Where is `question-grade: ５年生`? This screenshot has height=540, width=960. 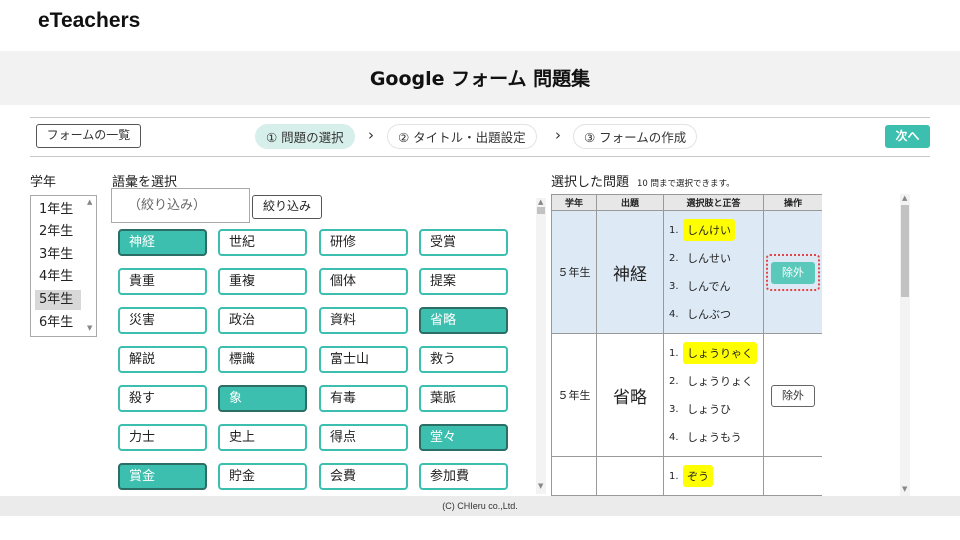
question-grade: ５年生 is located at coordinates (574, 395).